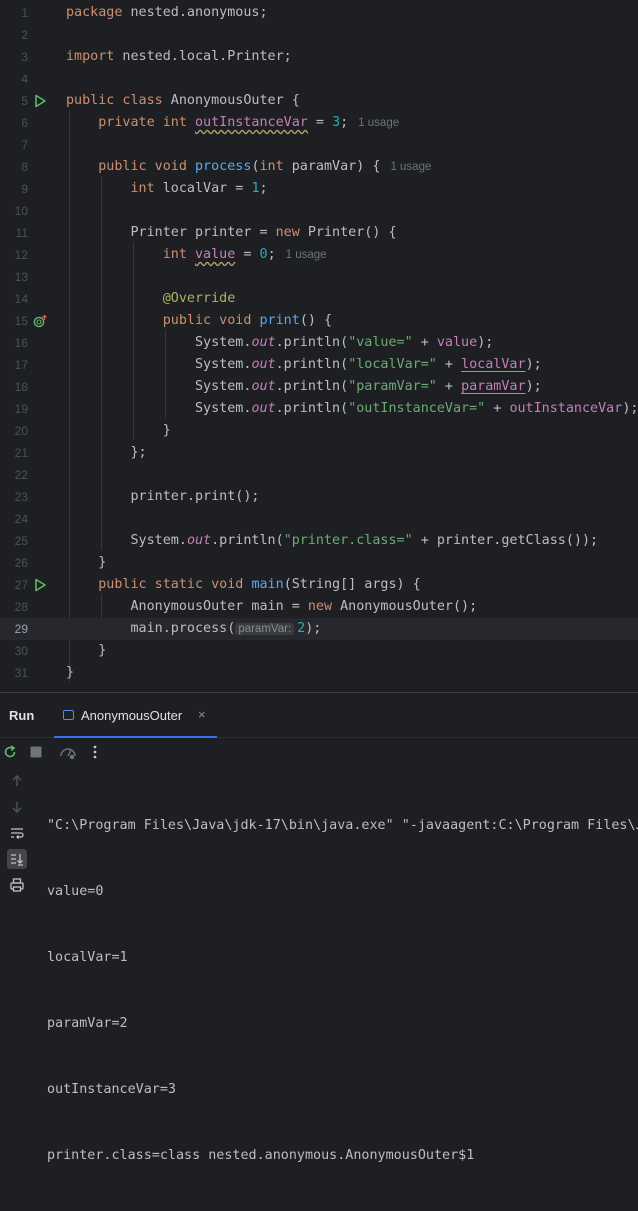  What do you see at coordinates (95, 752) in the screenshot?
I see `more-options-icon` at bounding box center [95, 752].